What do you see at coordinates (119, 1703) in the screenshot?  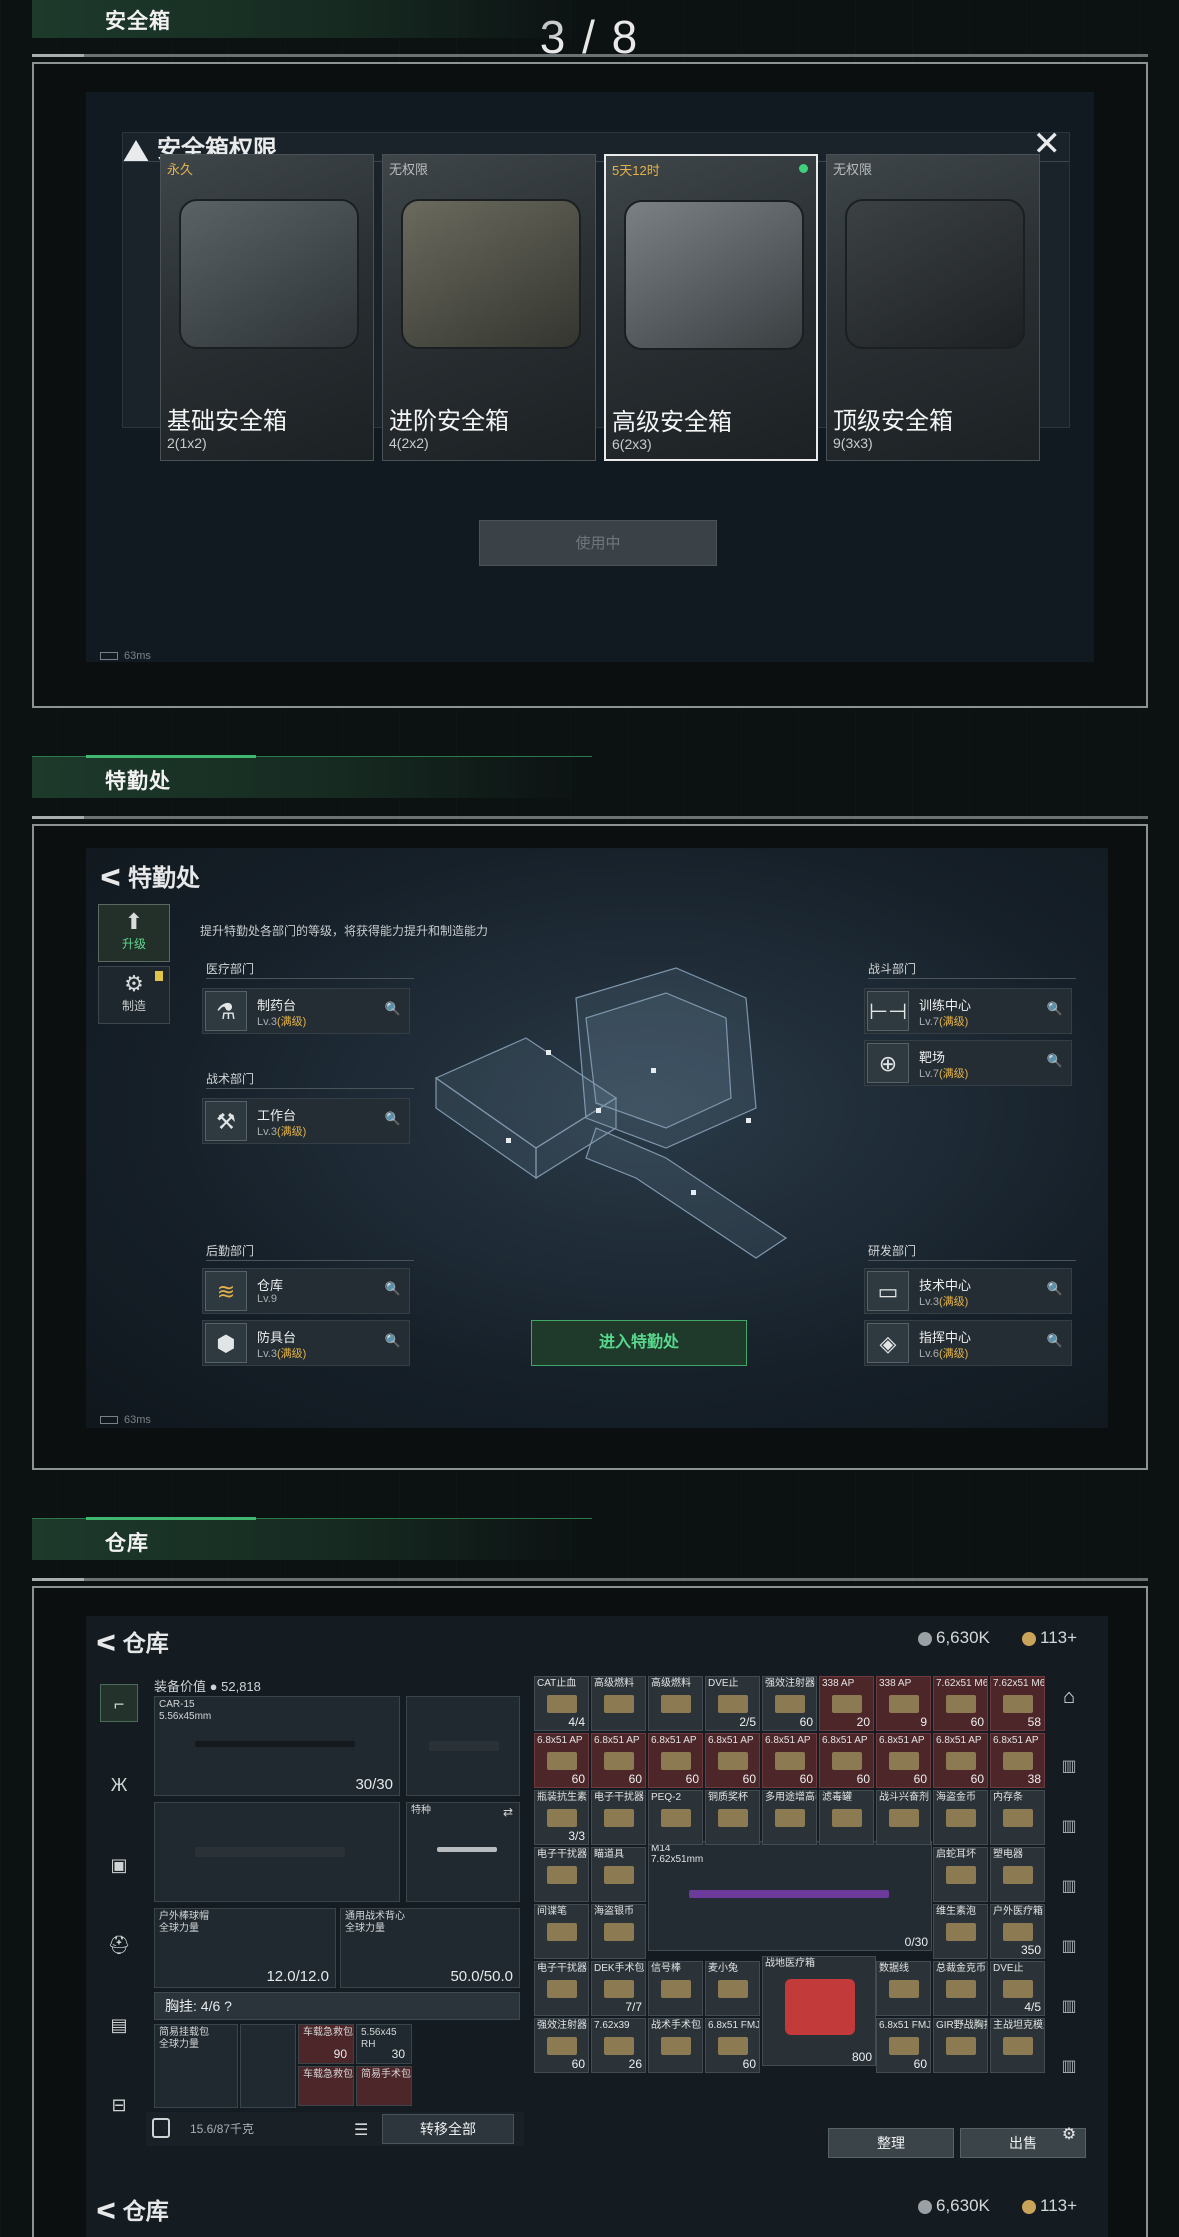 I see `pistol-icon: ⌐` at bounding box center [119, 1703].